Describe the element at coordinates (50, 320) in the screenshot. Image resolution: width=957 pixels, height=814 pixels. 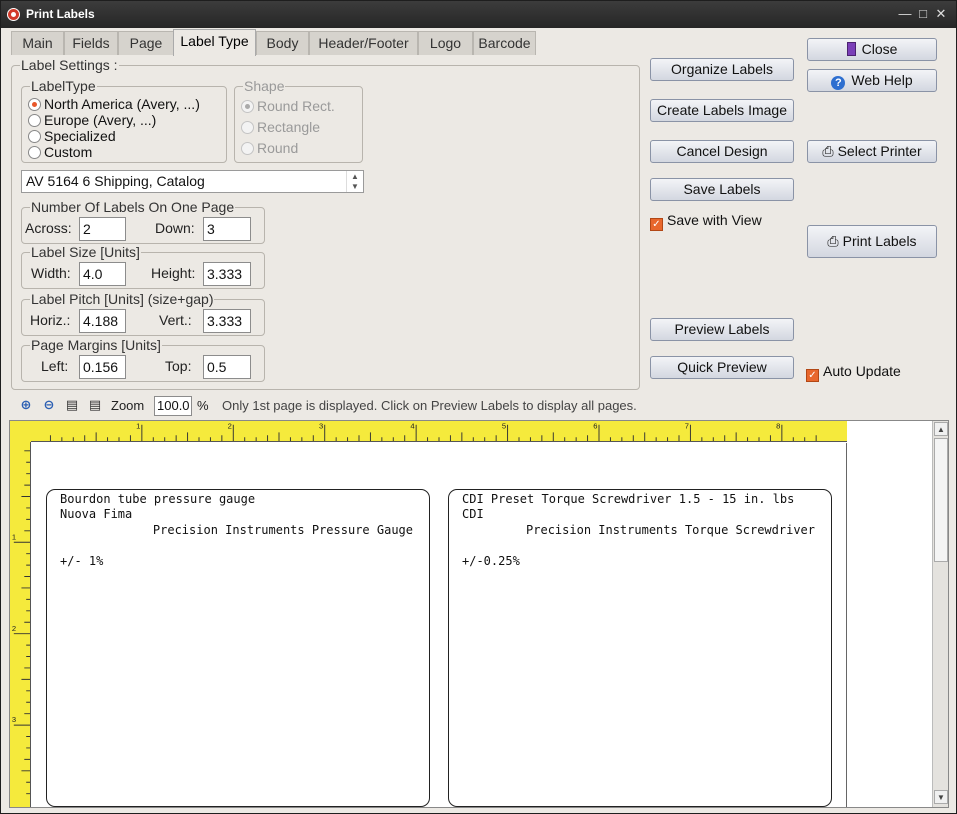
I see `horiz-label: Horiz.:` at that location.